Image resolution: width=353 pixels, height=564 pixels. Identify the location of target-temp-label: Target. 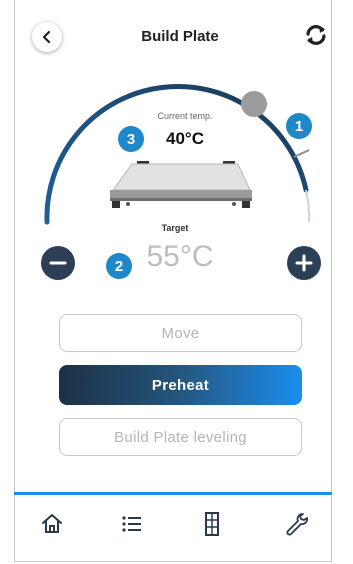
(175, 228).